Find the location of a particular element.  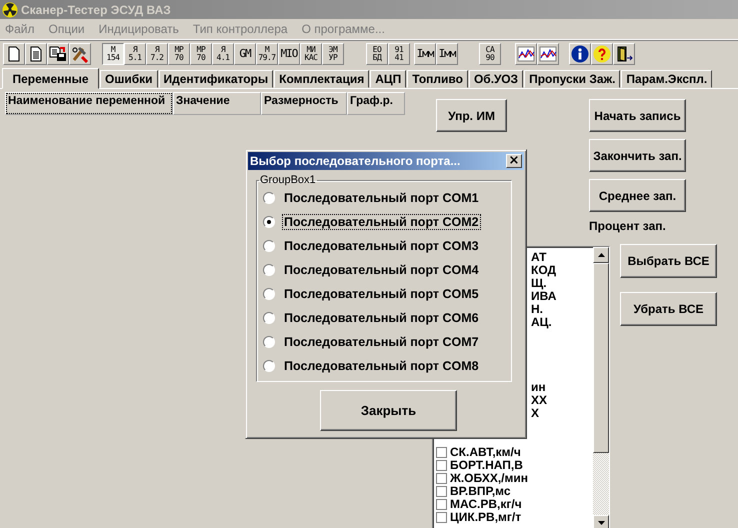

controller-button: СА 90 is located at coordinates (490, 54).